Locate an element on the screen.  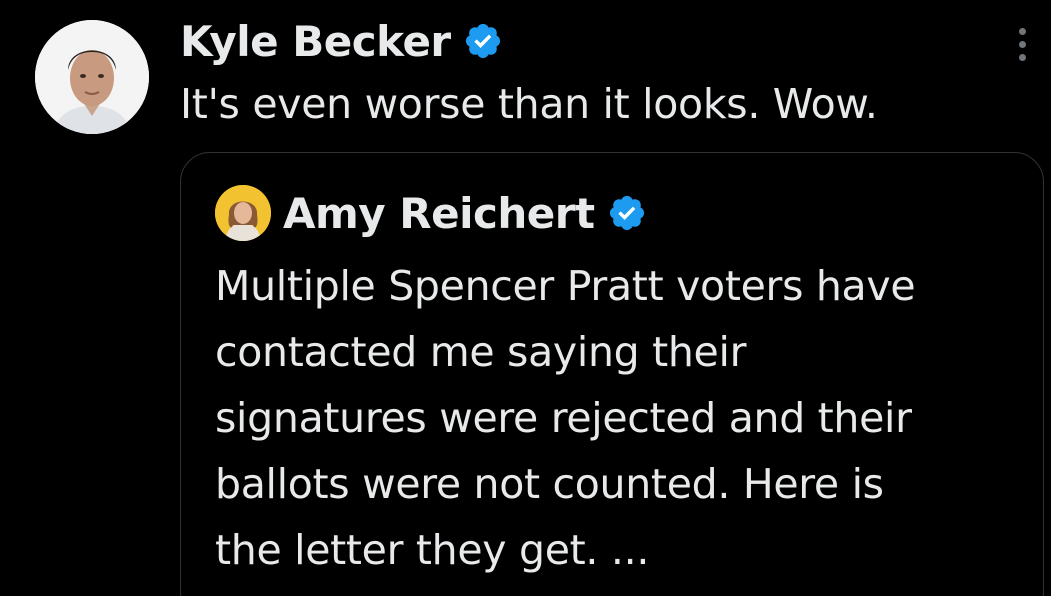
quoted-text-line: contacted me saying their is located at coordinates (481, 352).